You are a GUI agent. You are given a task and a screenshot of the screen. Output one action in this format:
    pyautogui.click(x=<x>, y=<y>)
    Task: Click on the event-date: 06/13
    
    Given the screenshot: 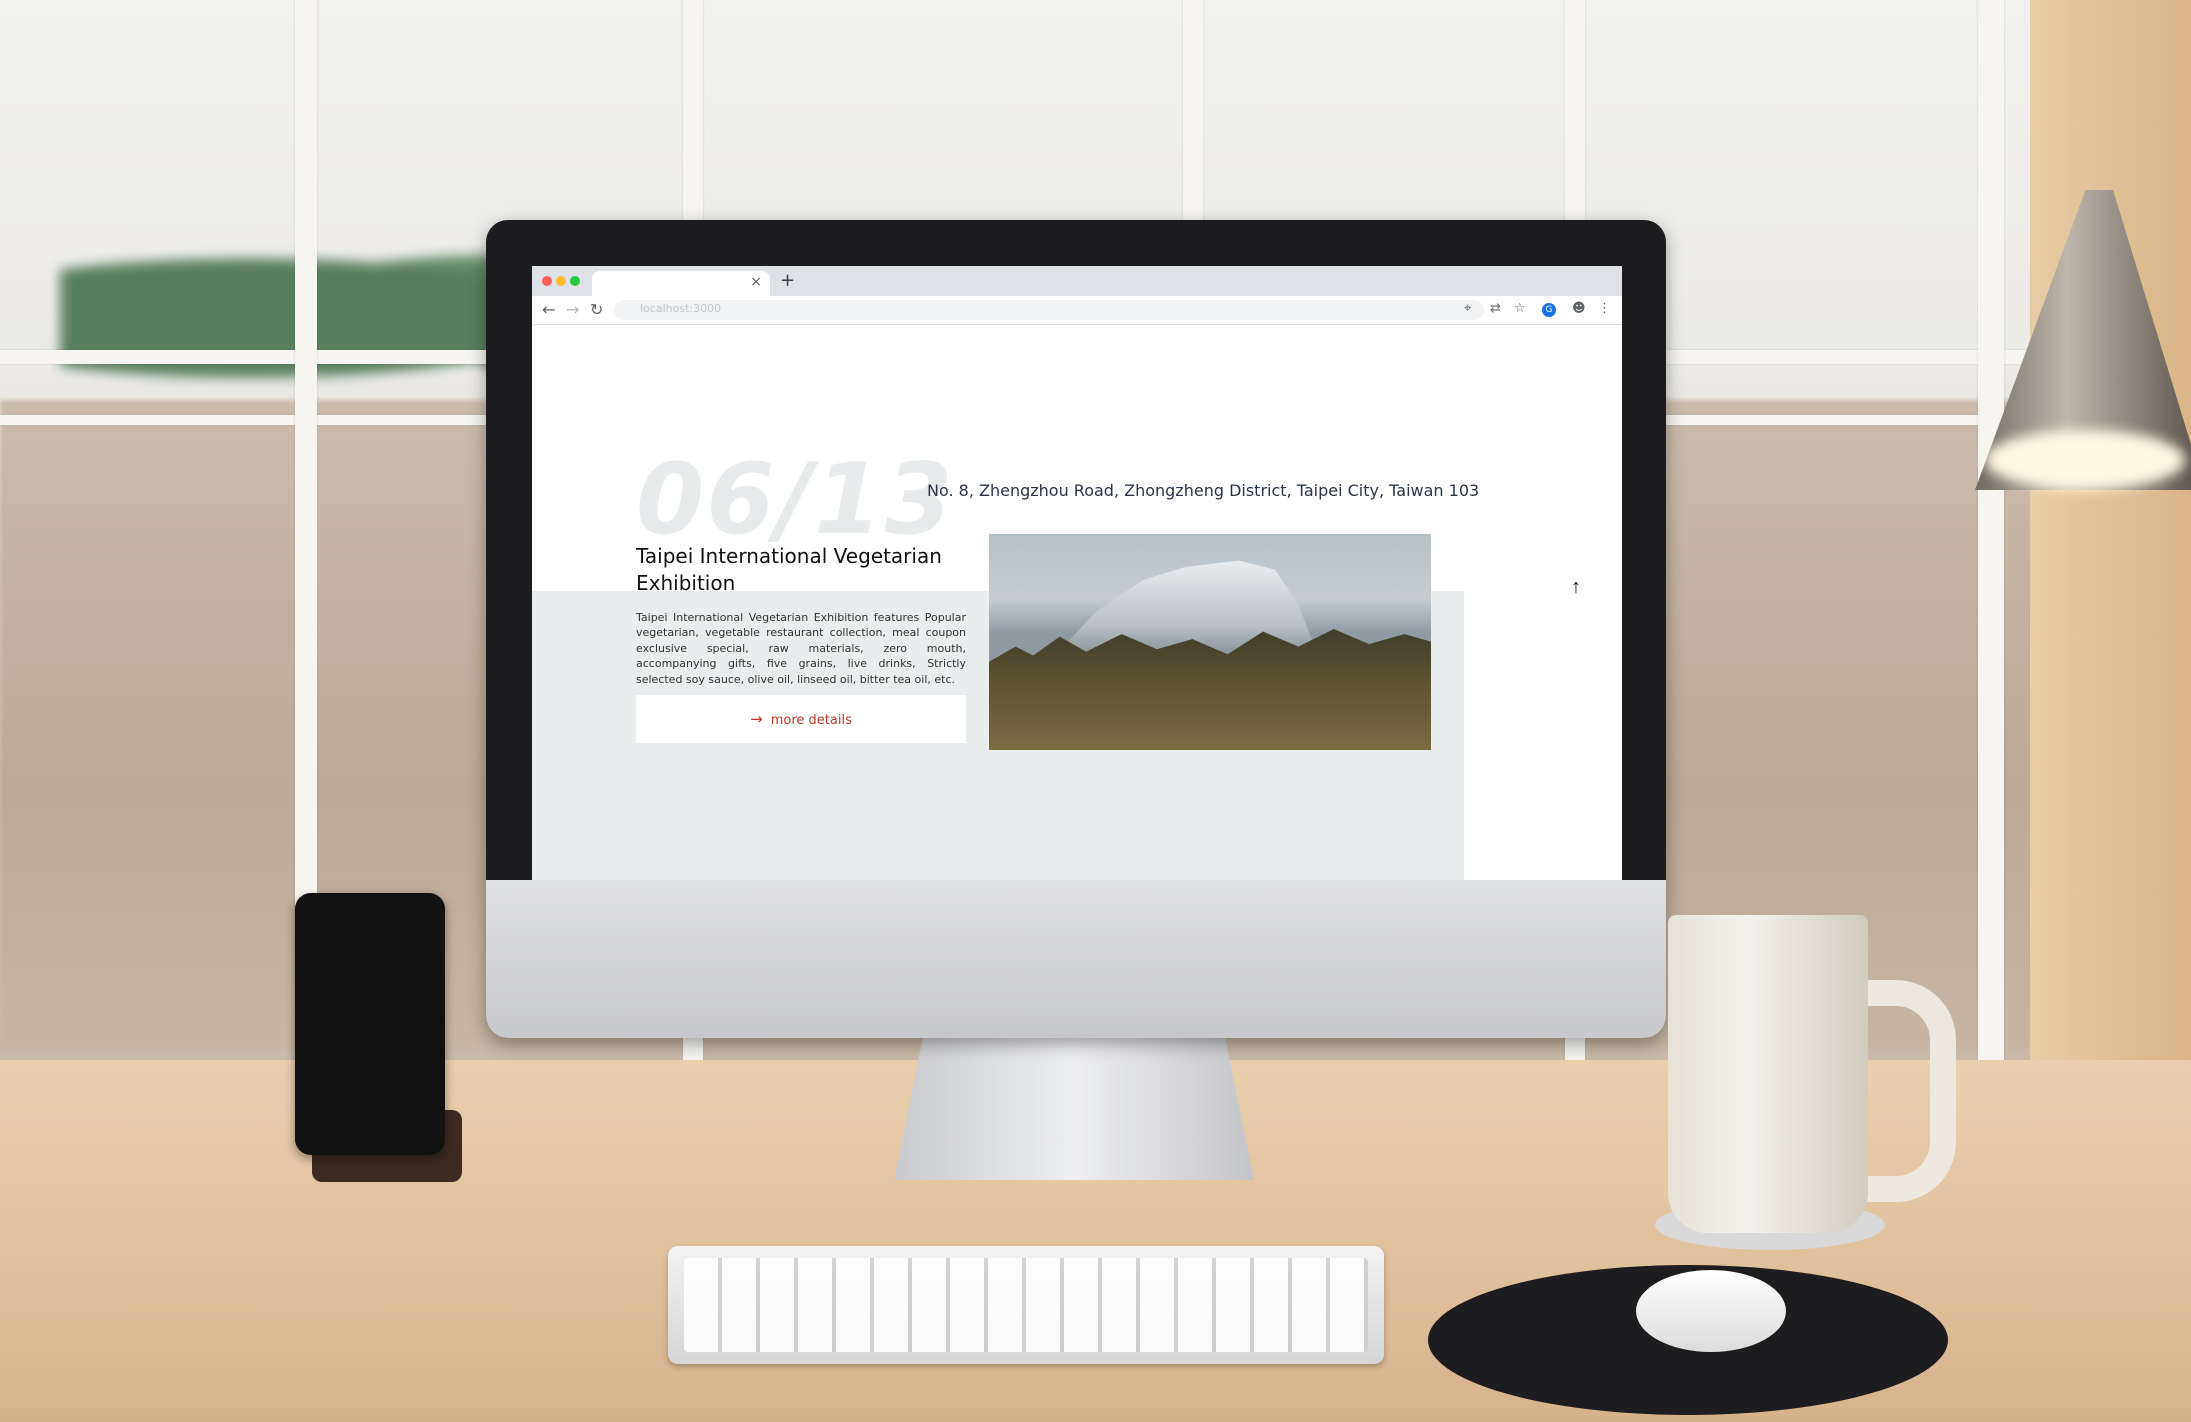 What is the action you would take?
    pyautogui.click(x=795, y=500)
    